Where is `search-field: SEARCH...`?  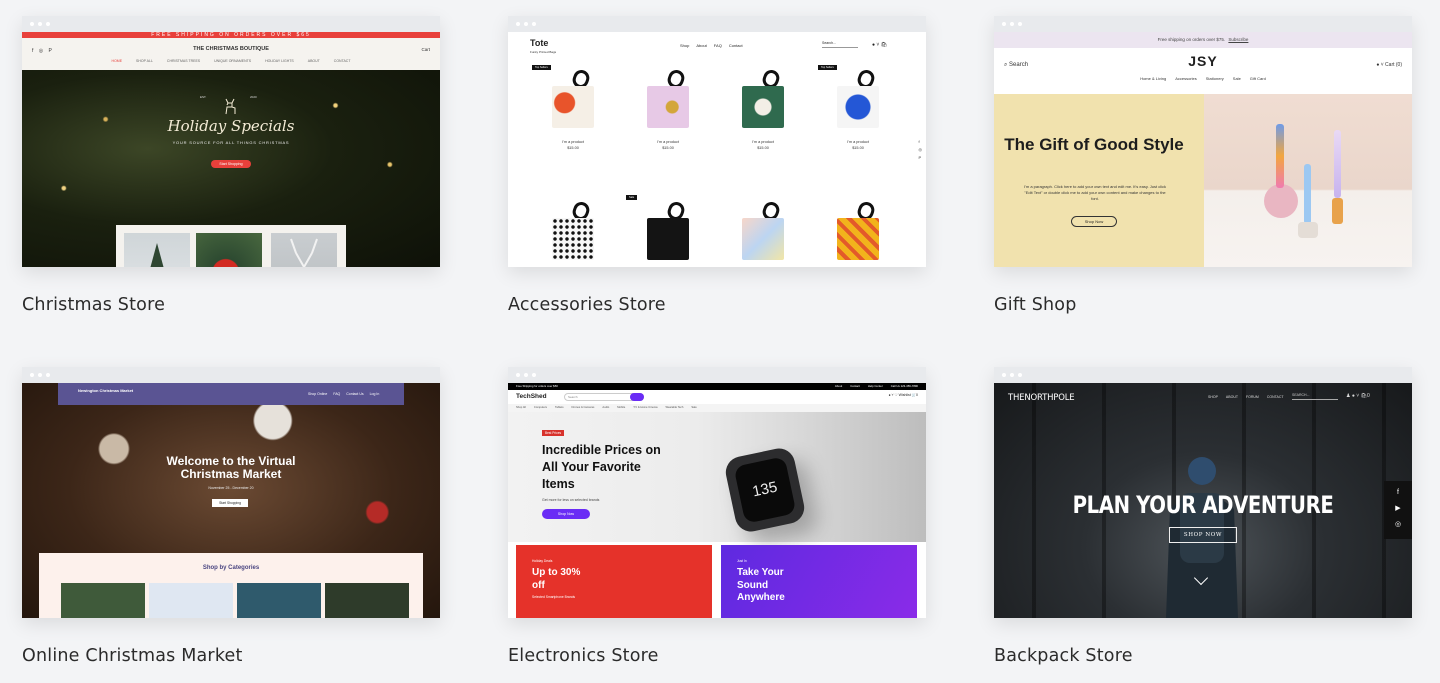
search-field: SEARCH... is located at coordinates (1315, 396).